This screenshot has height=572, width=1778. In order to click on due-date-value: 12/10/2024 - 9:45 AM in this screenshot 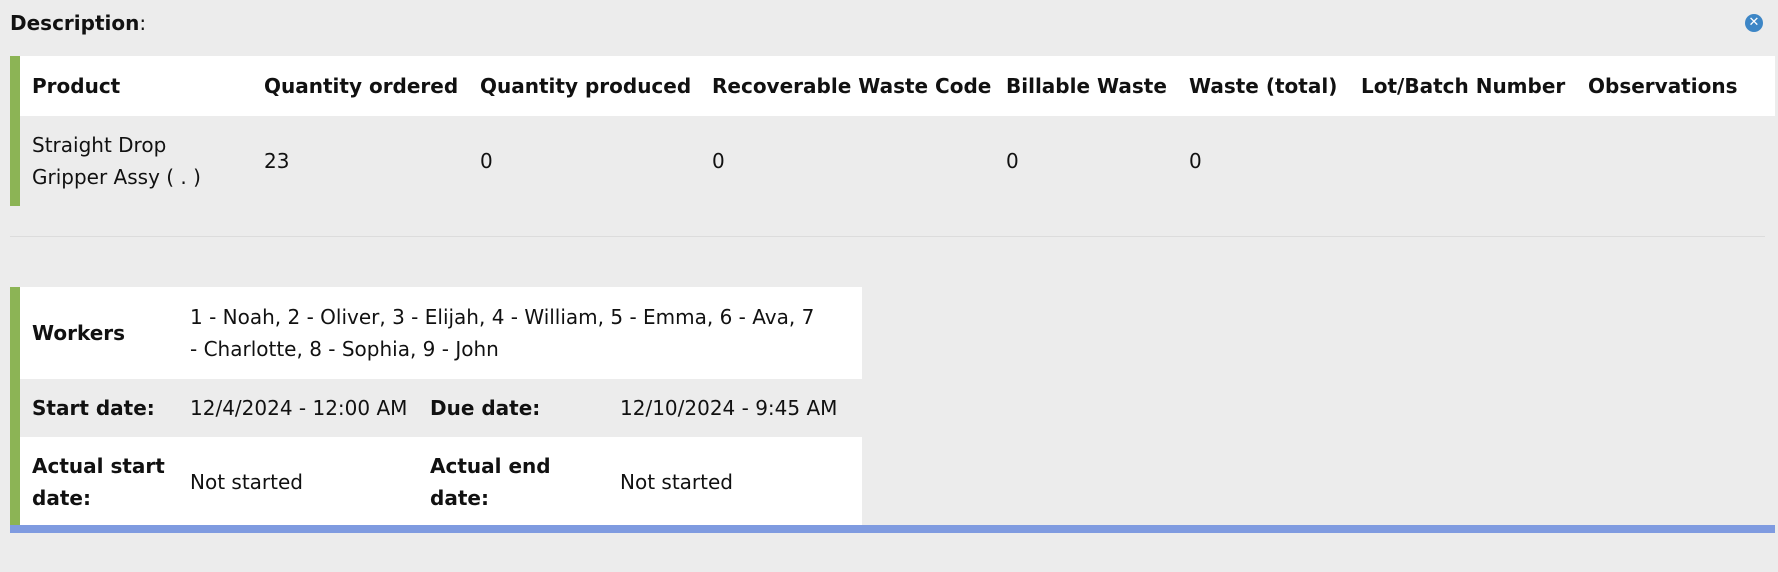, I will do `click(735, 408)`.